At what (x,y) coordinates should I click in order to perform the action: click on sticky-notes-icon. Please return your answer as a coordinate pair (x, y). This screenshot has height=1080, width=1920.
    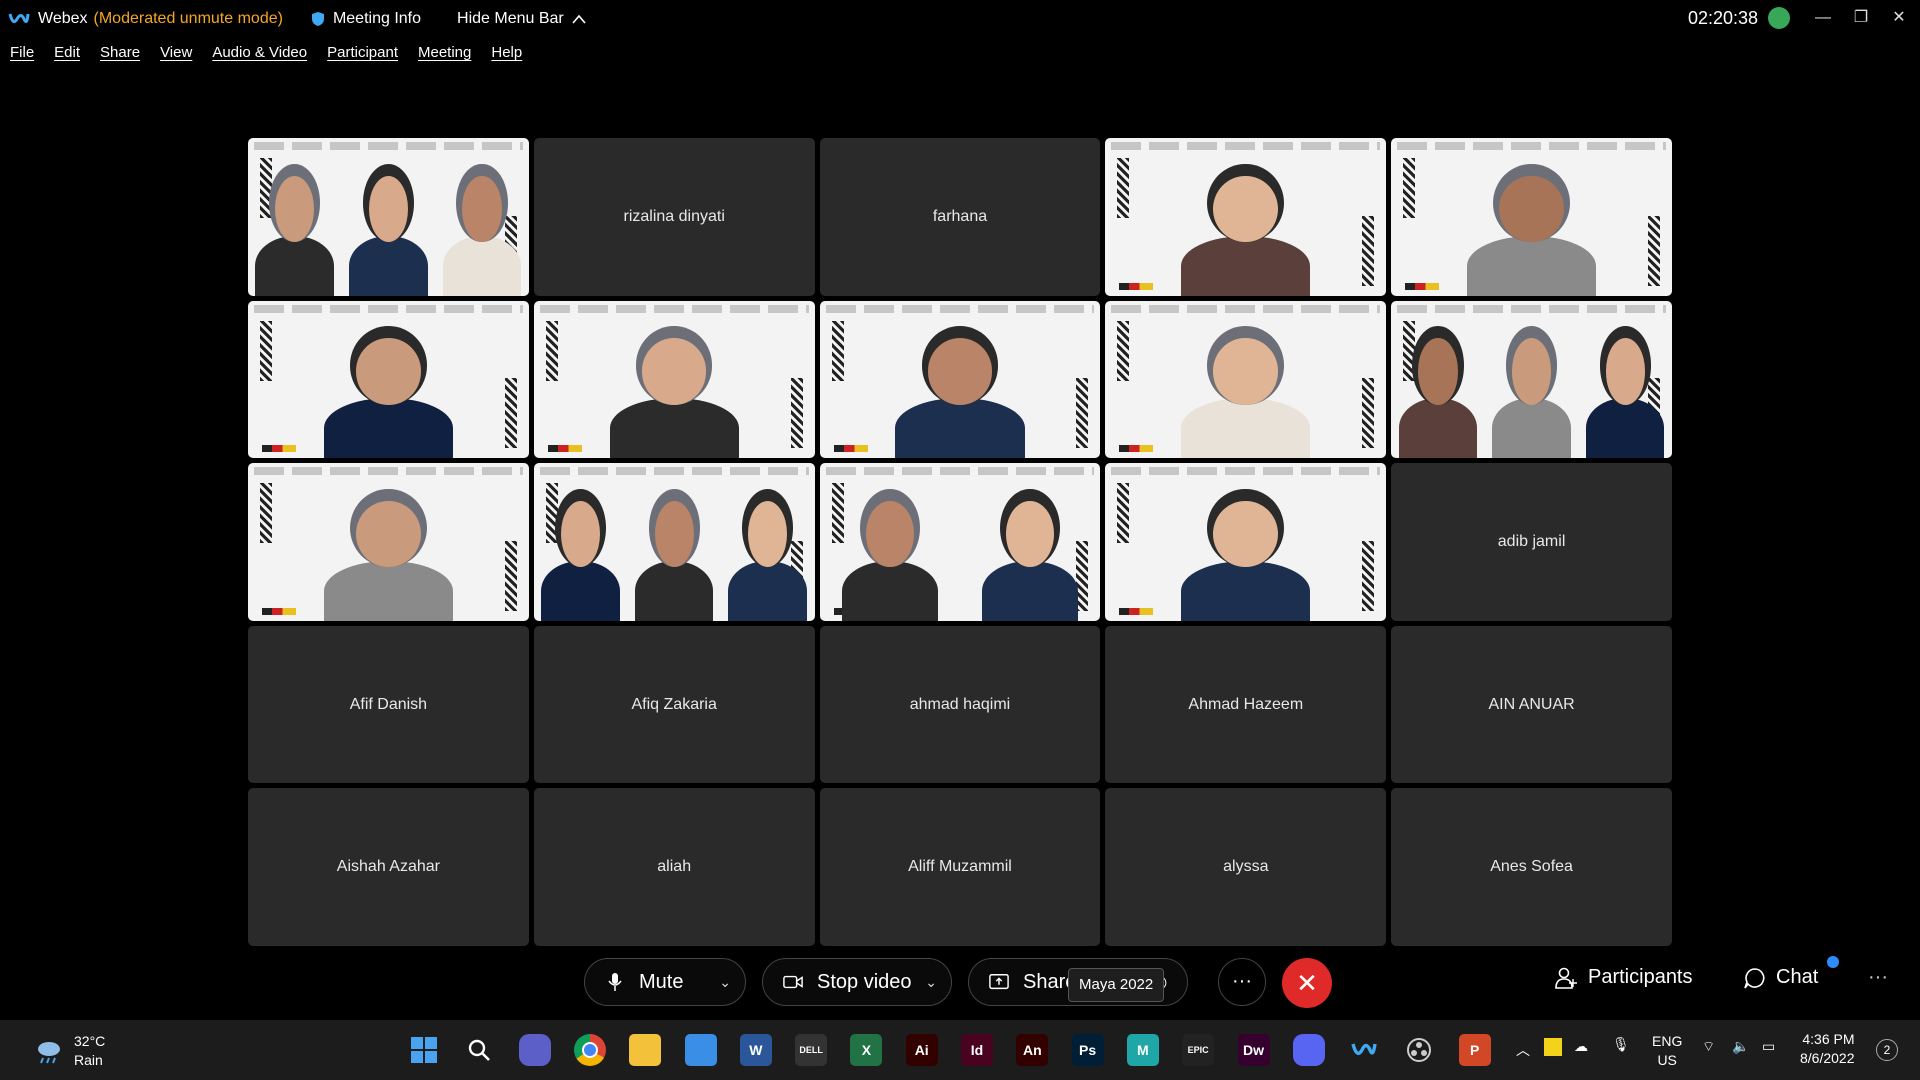
    Looking at the image, I should click on (1553, 1047).